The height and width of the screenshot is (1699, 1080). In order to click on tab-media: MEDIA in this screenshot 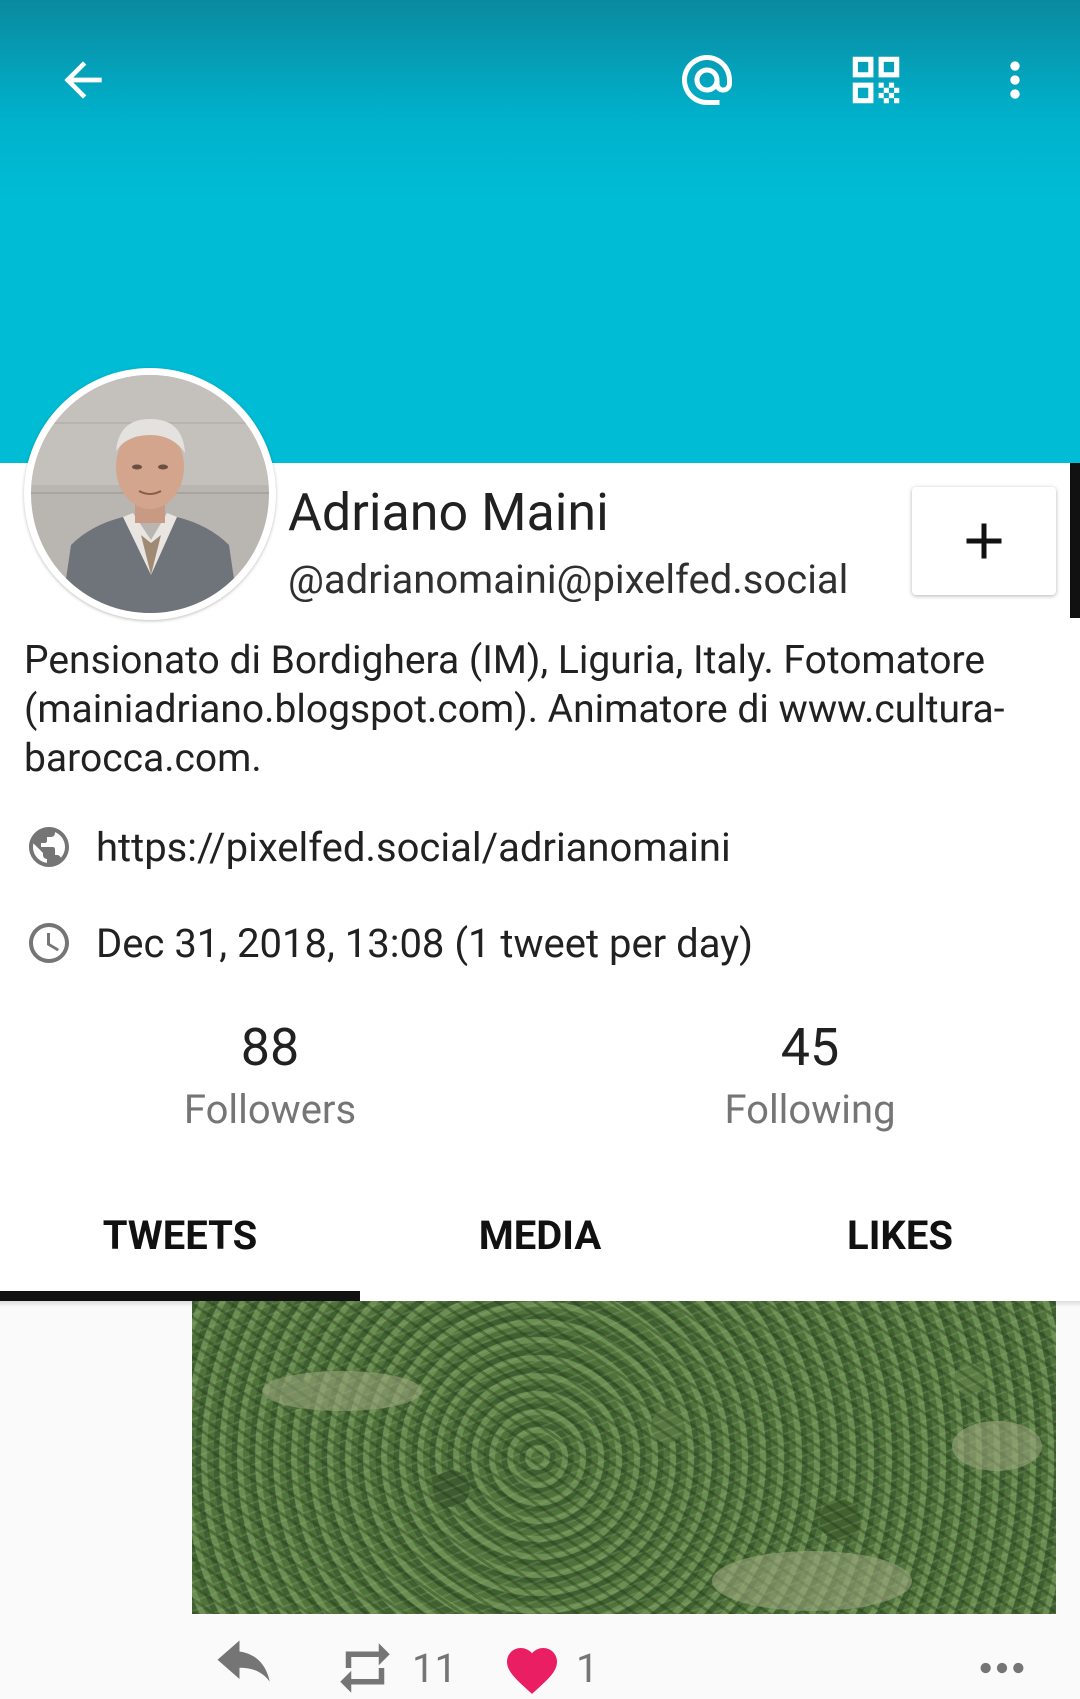, I will do `click(540, 1235)`.